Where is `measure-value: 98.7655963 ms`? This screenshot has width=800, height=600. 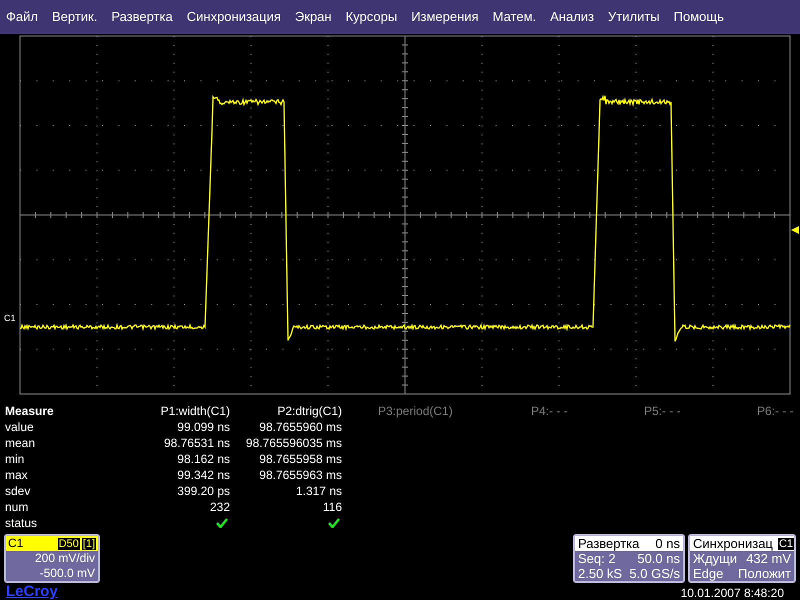
measure-value: 98.7655963 ms is located at coordinates (300, 475).